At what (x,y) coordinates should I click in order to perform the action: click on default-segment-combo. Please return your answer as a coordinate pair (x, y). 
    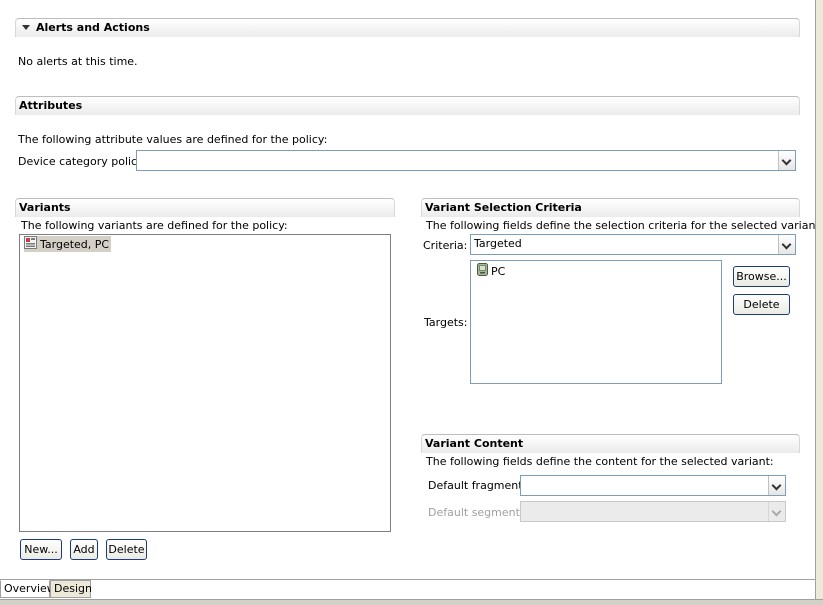
    Looking at the image, I should click on (653, 511).